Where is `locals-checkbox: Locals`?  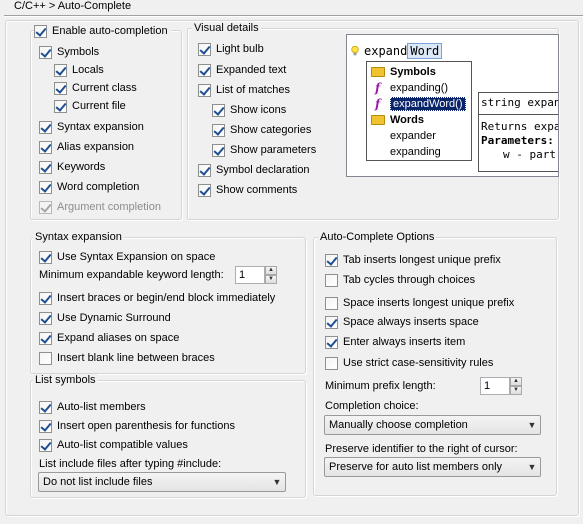
locals-checkbox: Locals is located at coordinates (79, 70).